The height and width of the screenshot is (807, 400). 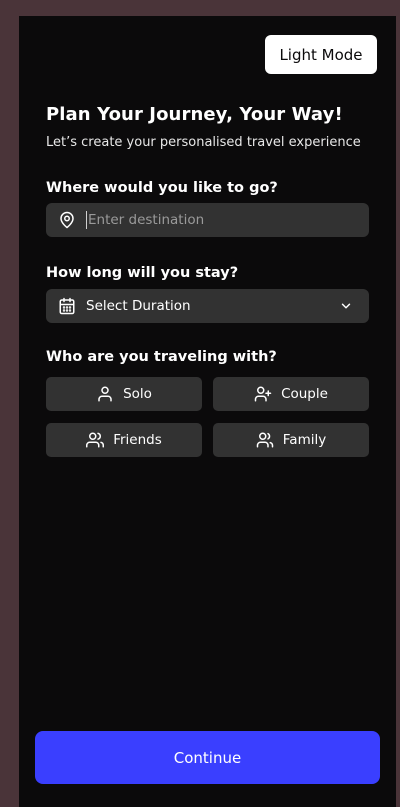 What do you see at coordinates (137, 394) in the screenshot?
I see `option-solo-label: Solo` at bounding box center [137, 394].